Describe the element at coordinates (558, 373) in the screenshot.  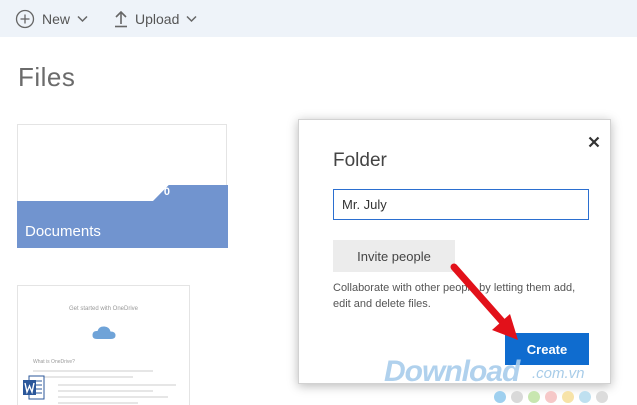
I see `watermark-domain: .com.vn` at that location.